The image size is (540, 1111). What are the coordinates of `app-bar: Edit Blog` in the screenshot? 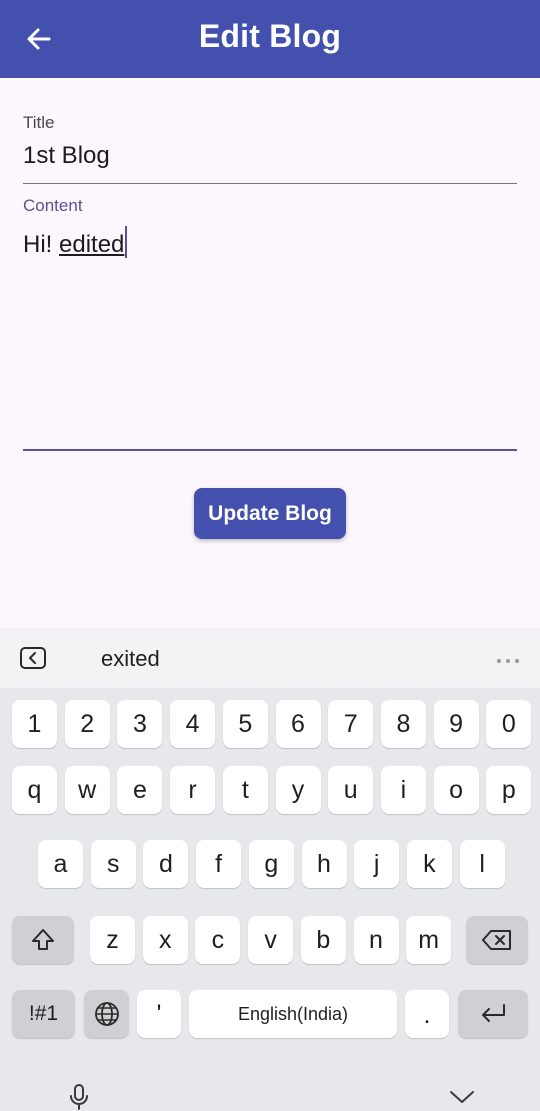 It's located at (270, 39).